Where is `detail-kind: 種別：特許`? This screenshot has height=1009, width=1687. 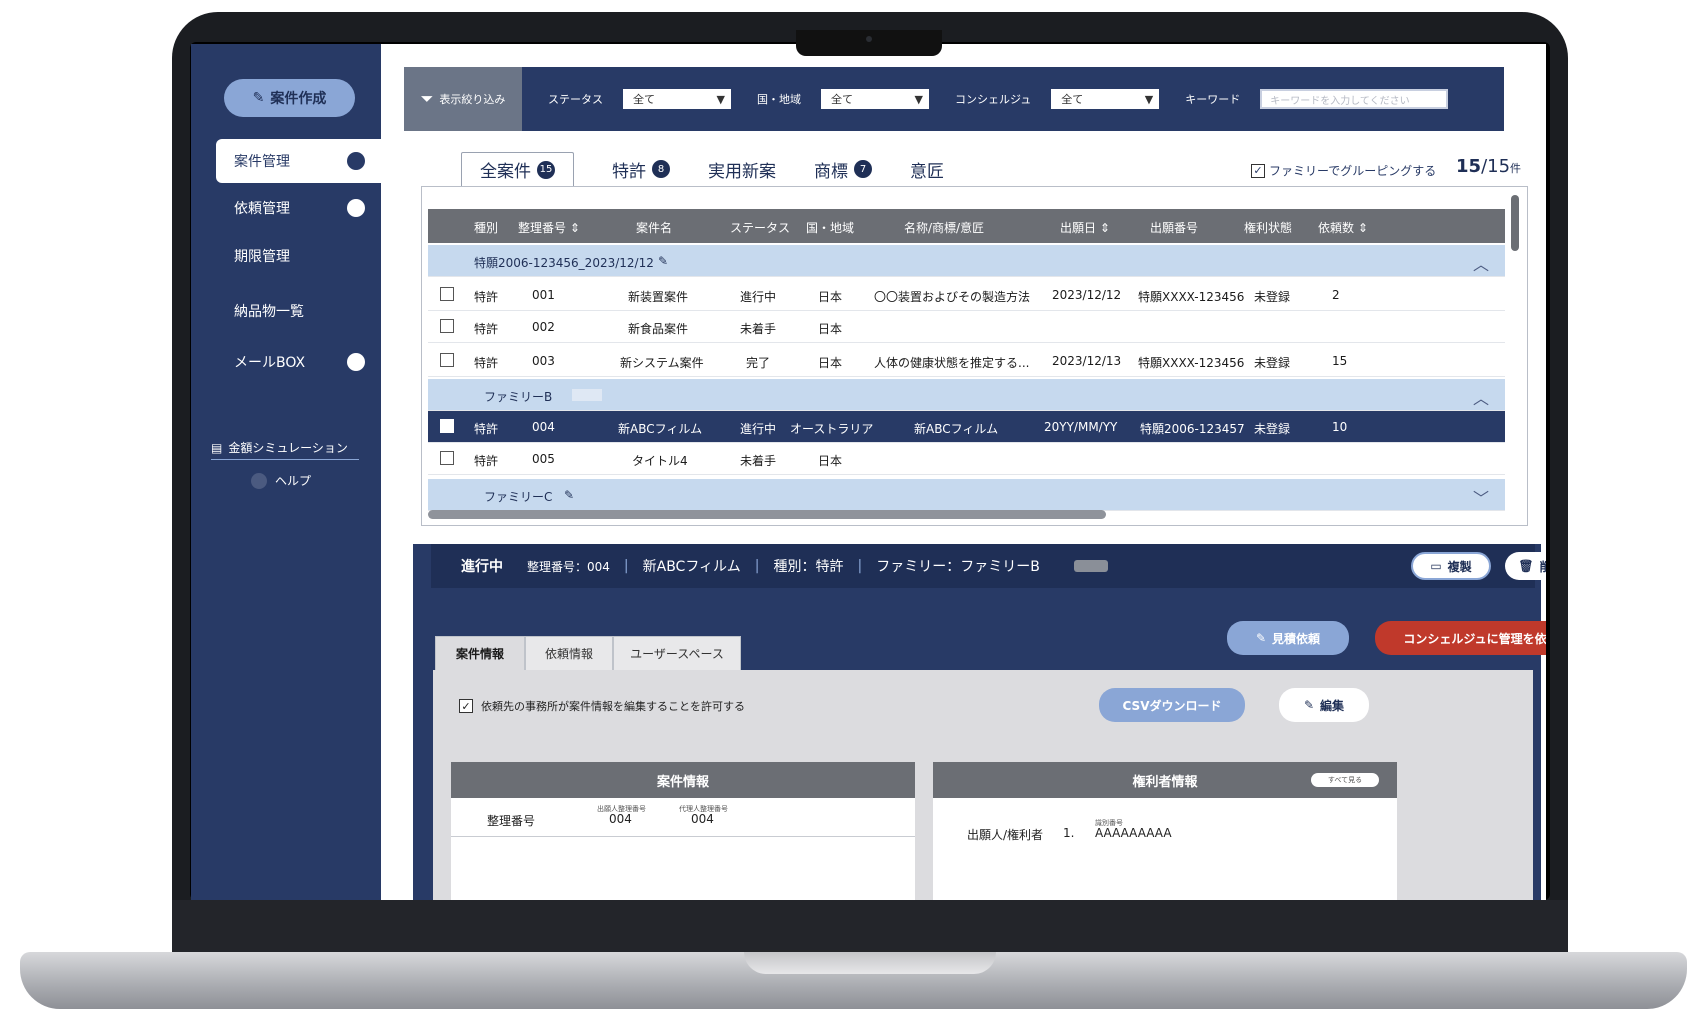
detail-kind: 種別：特許 is located at coordinates (808, 567).